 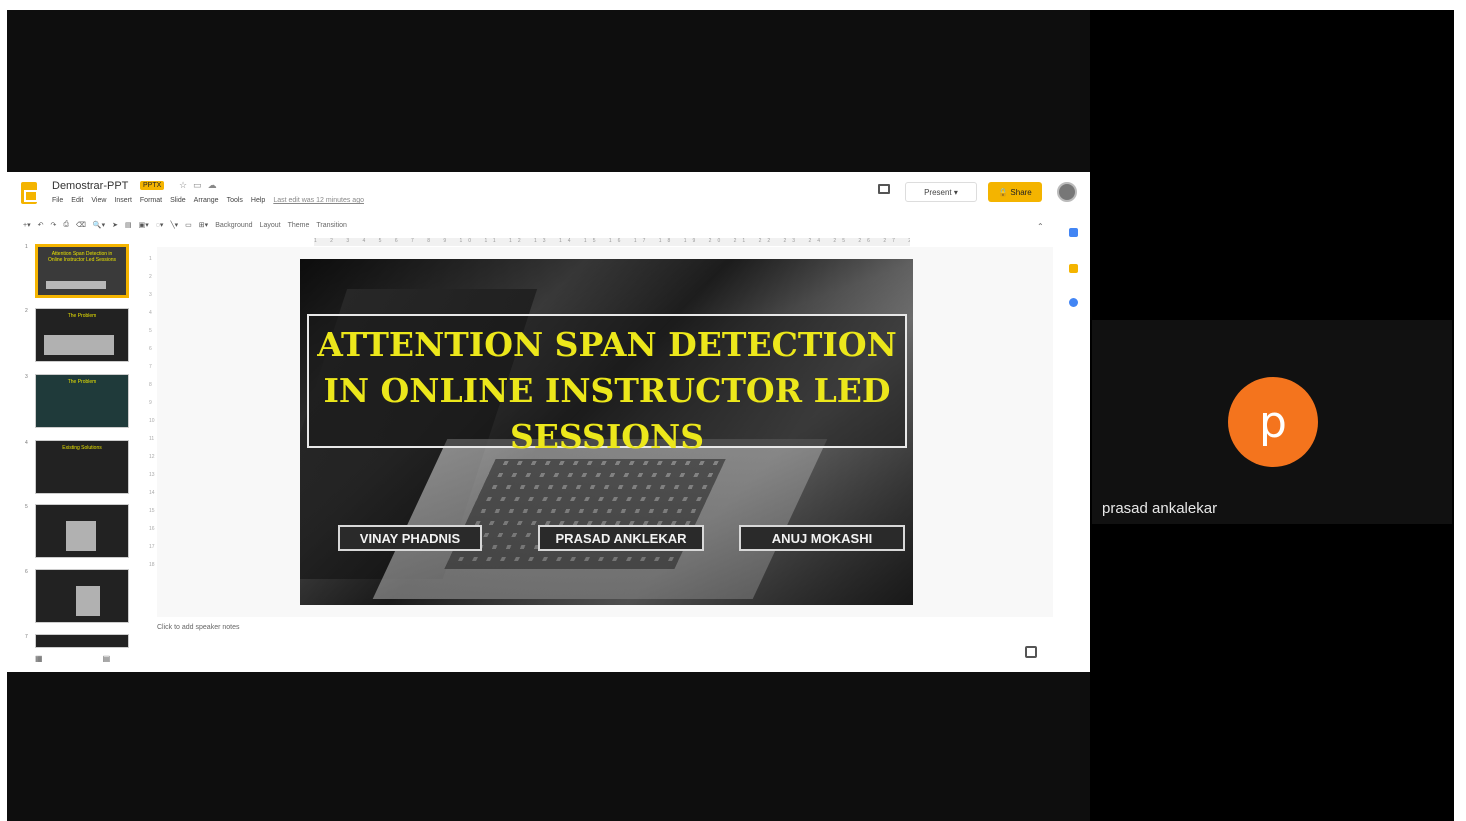 I want to click on add-slide-icon: +▾, so click(x=27, y=225).